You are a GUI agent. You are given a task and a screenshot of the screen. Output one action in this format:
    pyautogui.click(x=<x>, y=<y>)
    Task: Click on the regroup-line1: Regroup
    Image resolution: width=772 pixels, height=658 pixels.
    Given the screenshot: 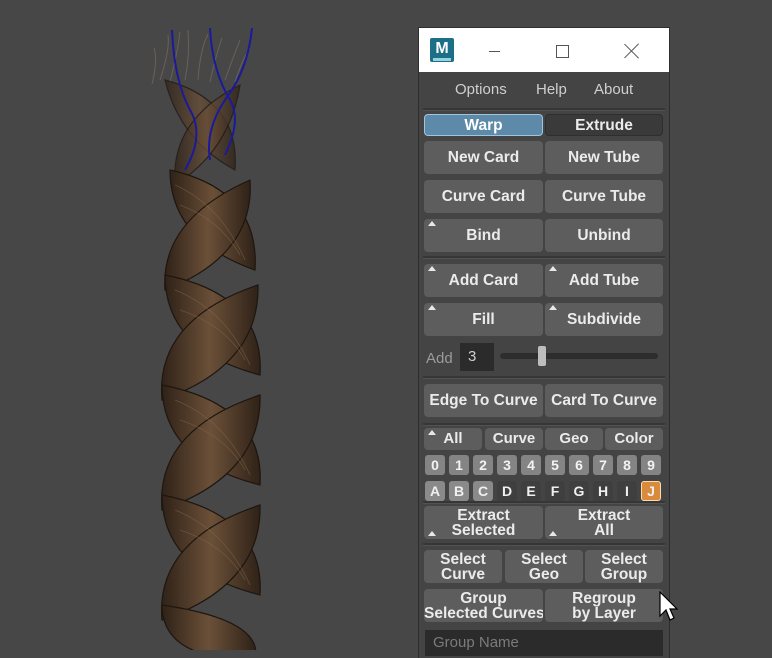 What is the action you would take?
    pyautogui.click(x=604, y=598)
    